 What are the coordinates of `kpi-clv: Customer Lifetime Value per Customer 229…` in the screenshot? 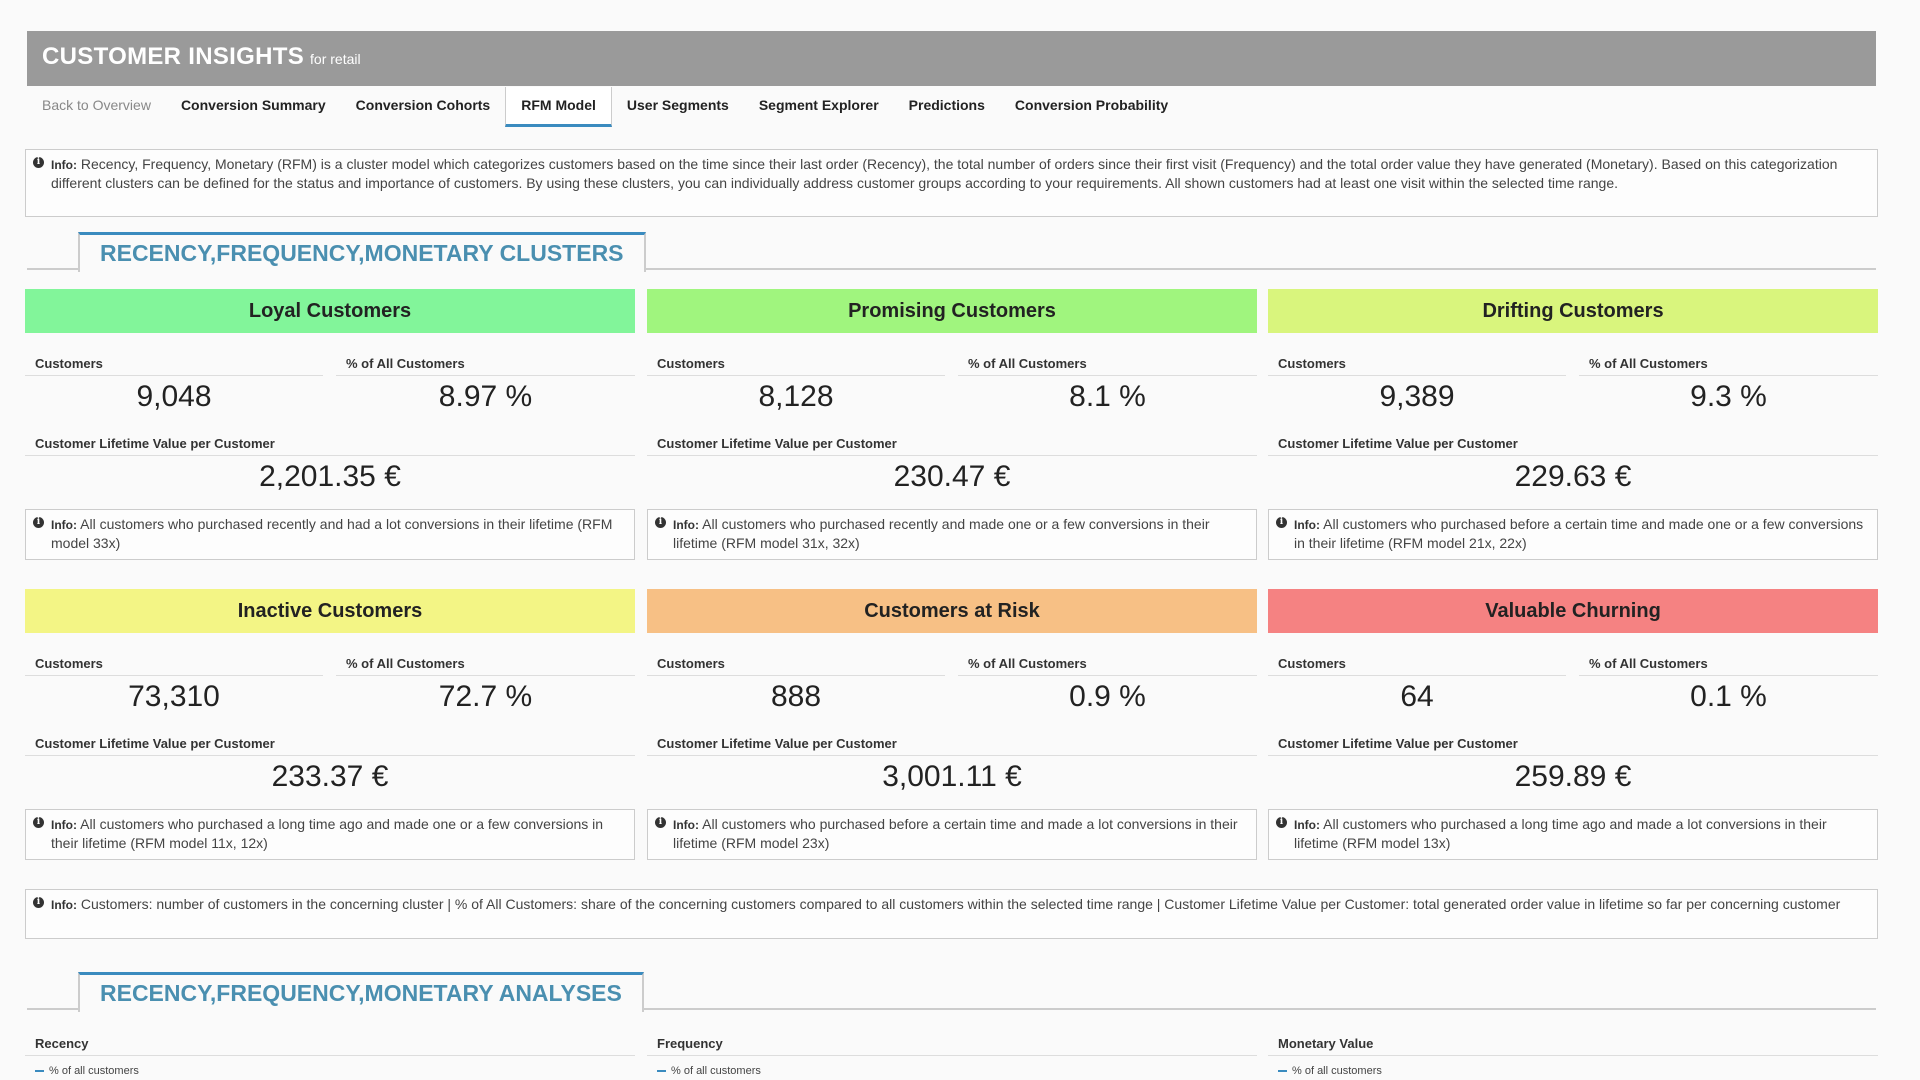 It's located at (1573, 465).